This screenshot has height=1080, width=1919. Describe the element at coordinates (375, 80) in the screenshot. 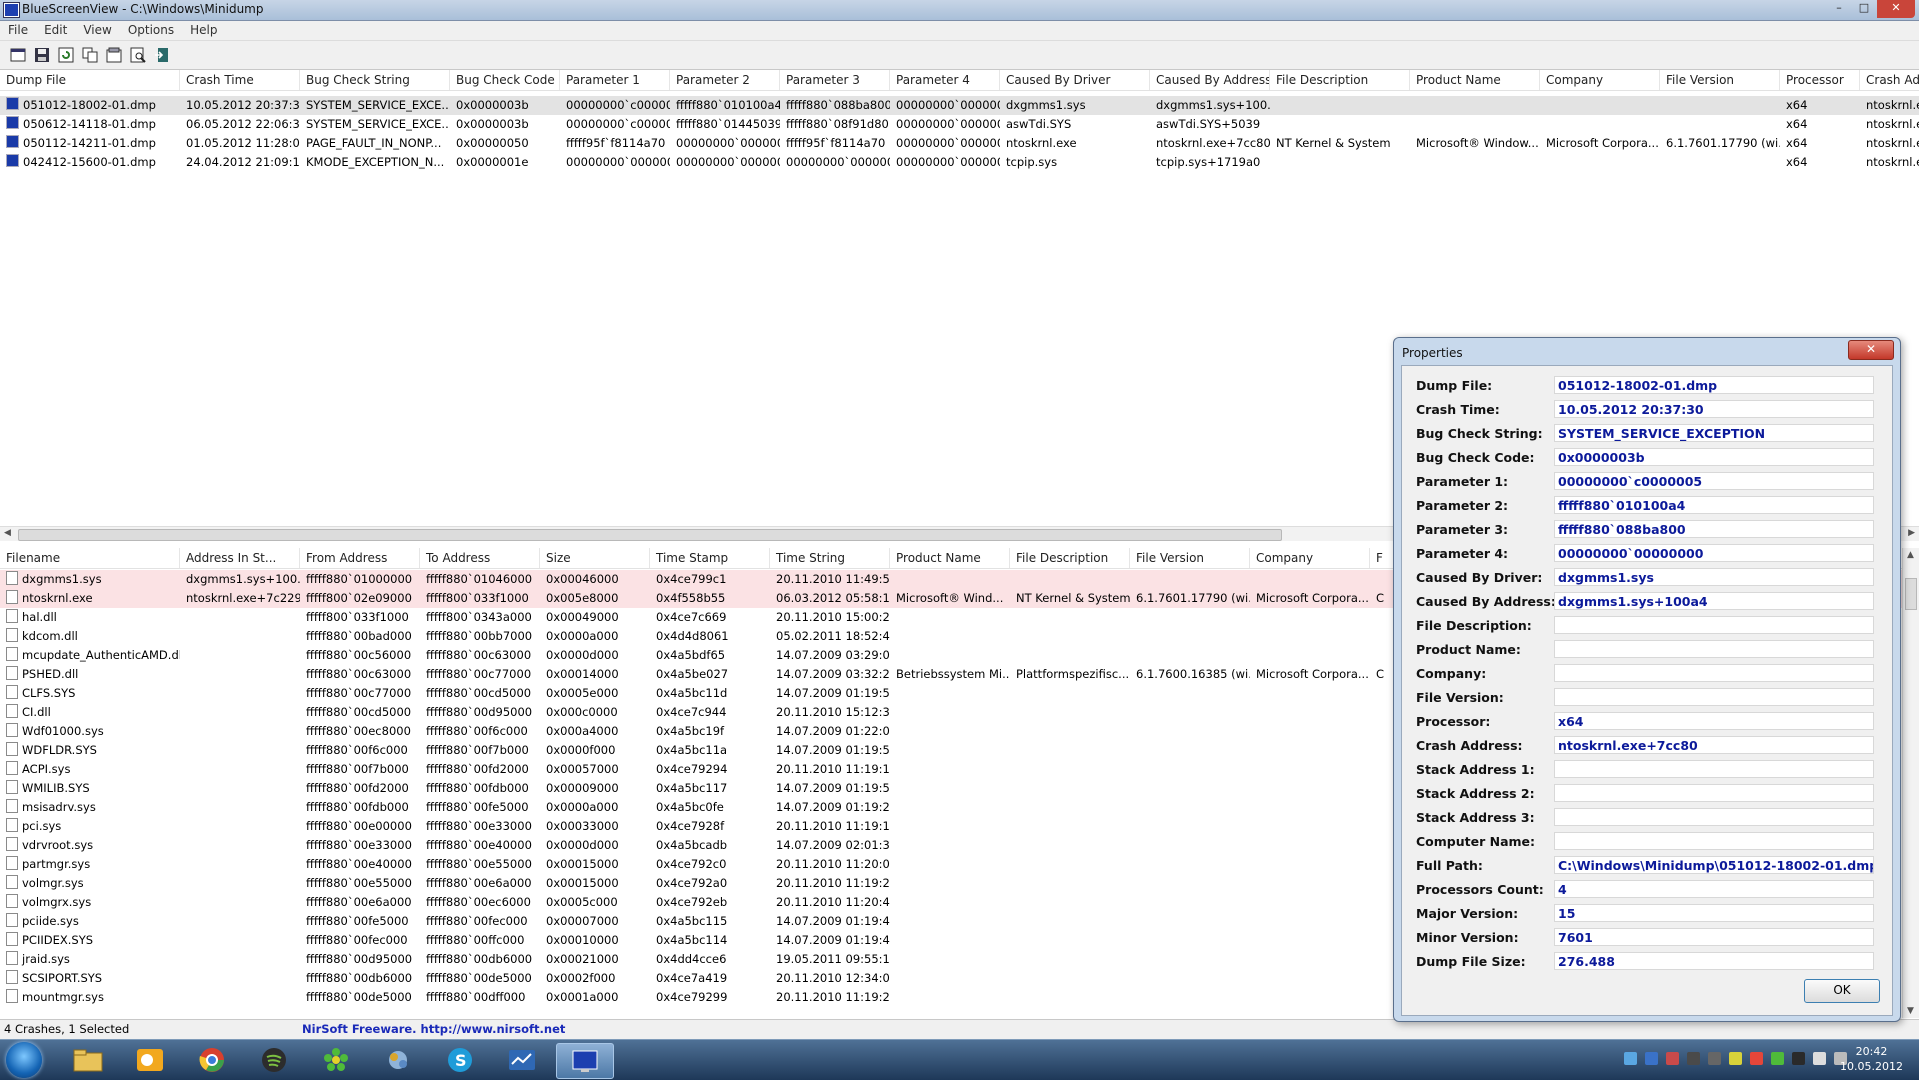

I see `crash-column-header: Bug Check String` at that location.